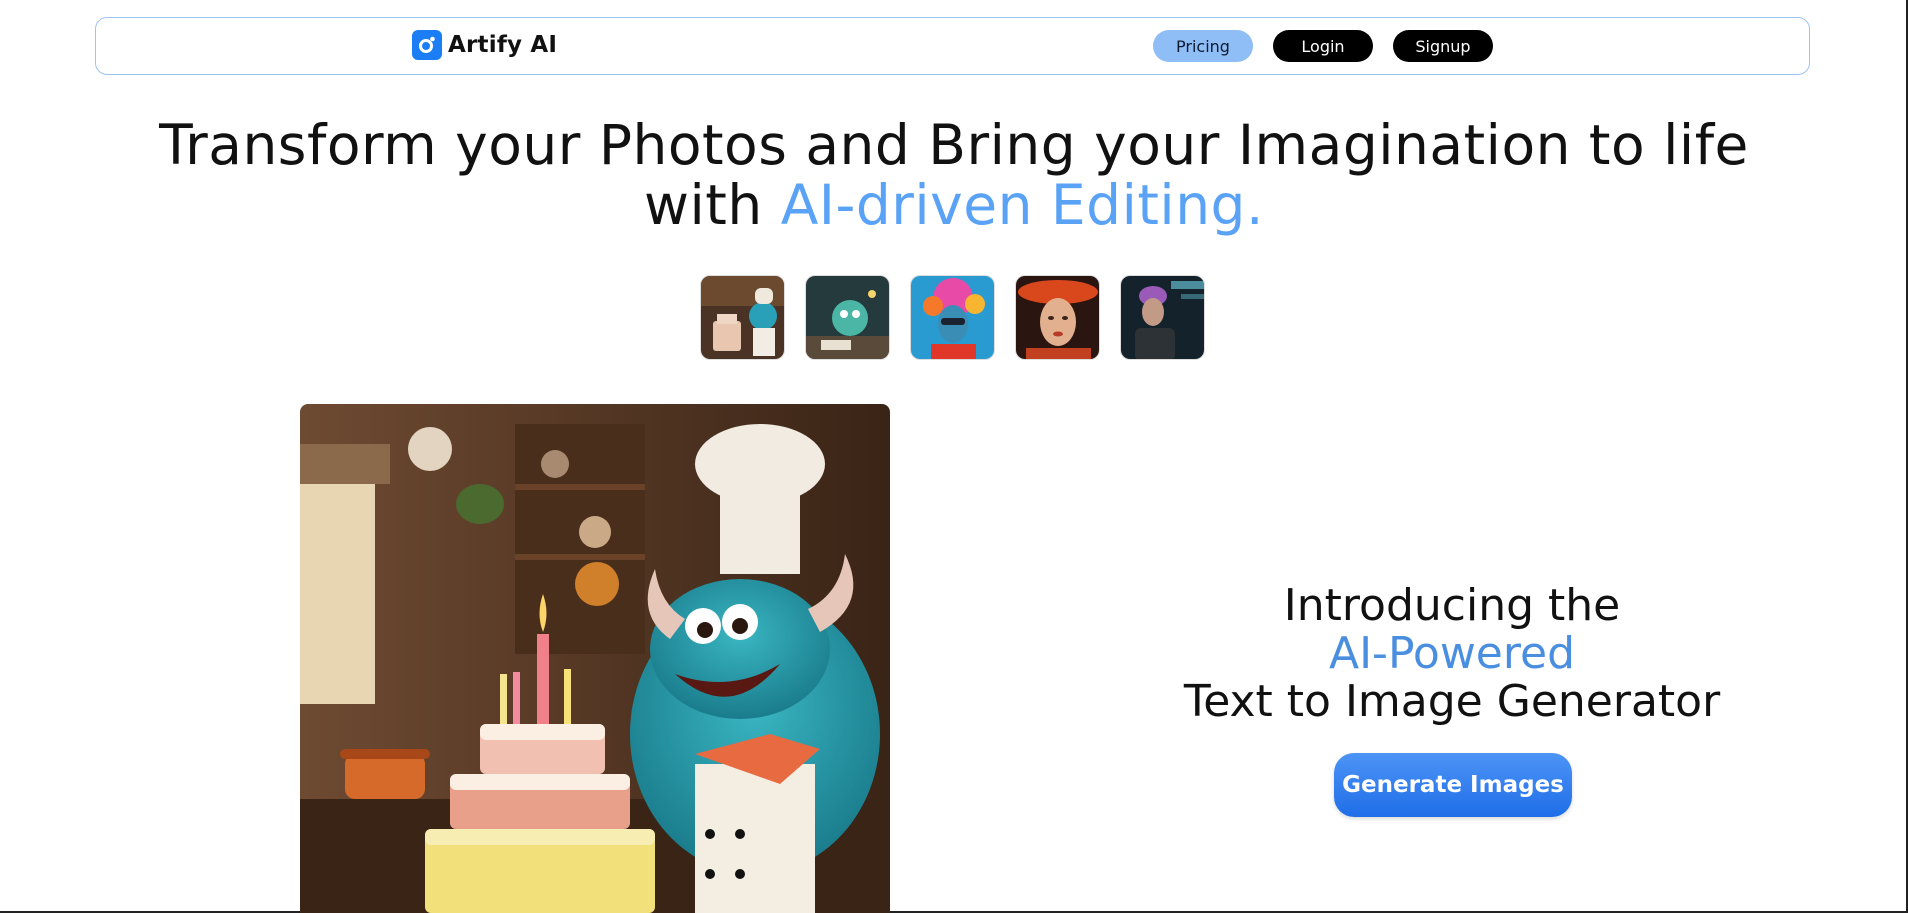 The width and height of the screenshot is (1908, 913). I want to click on thumbnail-strip, so click(952, 317).